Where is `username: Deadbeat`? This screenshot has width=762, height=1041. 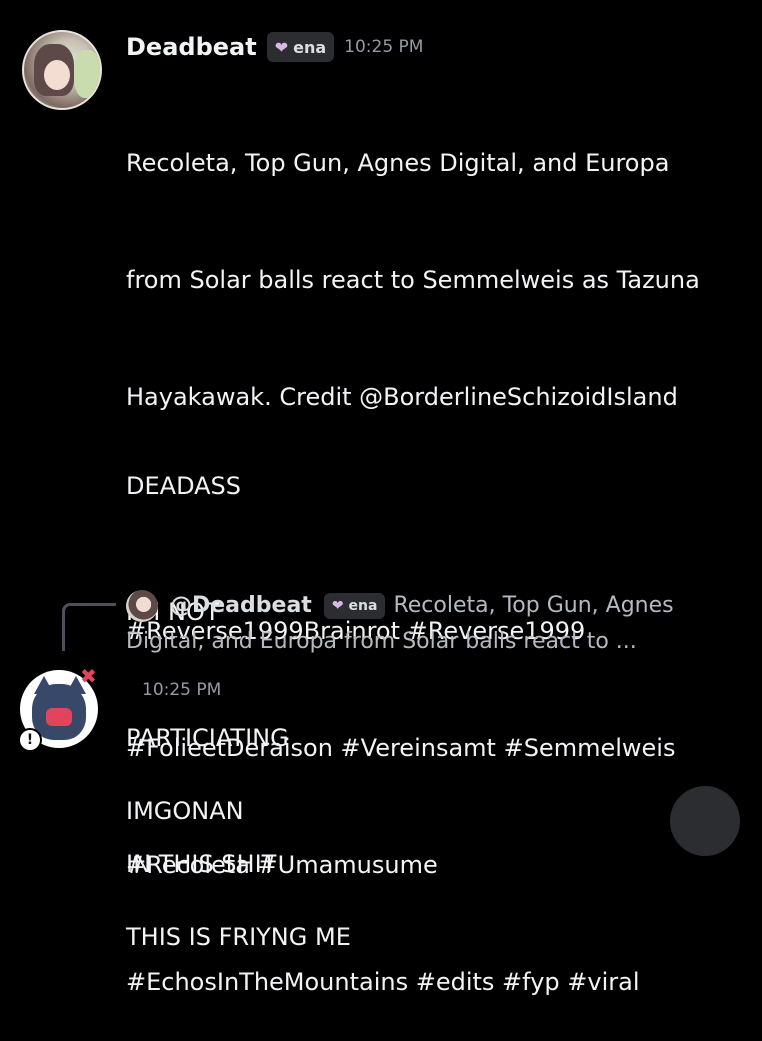 username: Deadbeat is located at coordinates (191, 47).